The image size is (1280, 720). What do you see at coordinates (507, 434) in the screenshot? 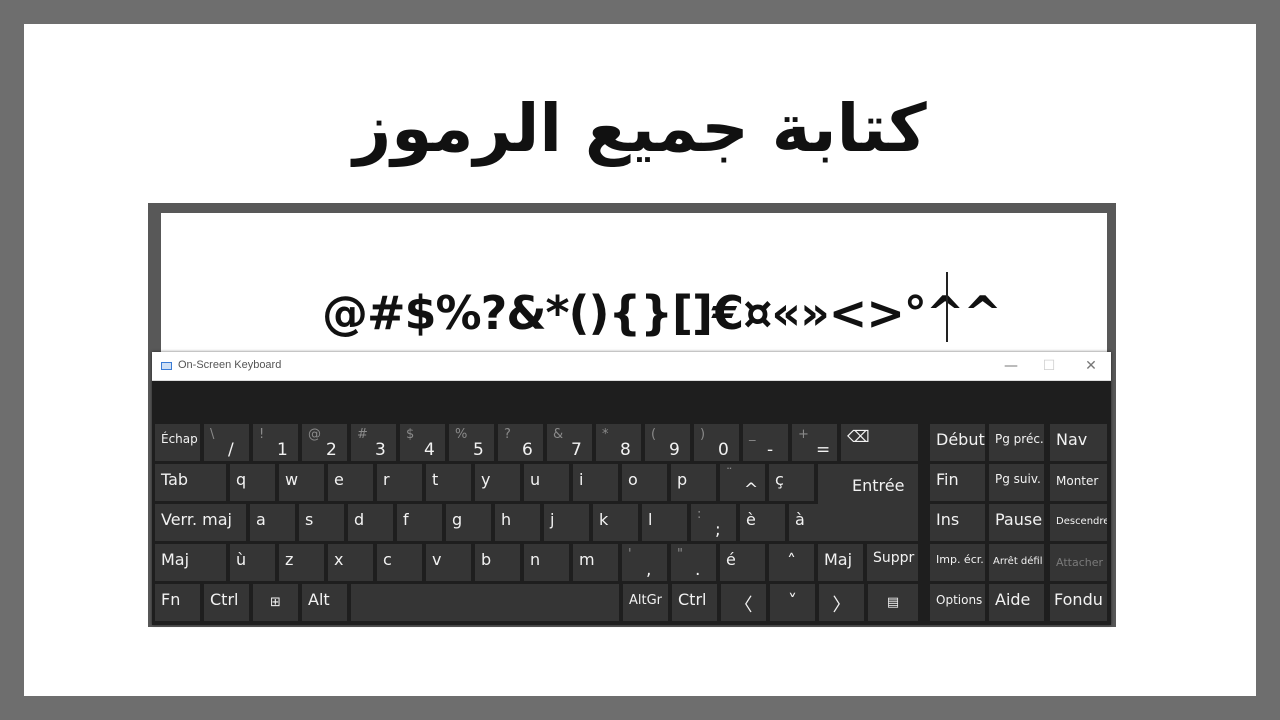
I see `key-shift-label: ?` at bounding box center [507, 434].